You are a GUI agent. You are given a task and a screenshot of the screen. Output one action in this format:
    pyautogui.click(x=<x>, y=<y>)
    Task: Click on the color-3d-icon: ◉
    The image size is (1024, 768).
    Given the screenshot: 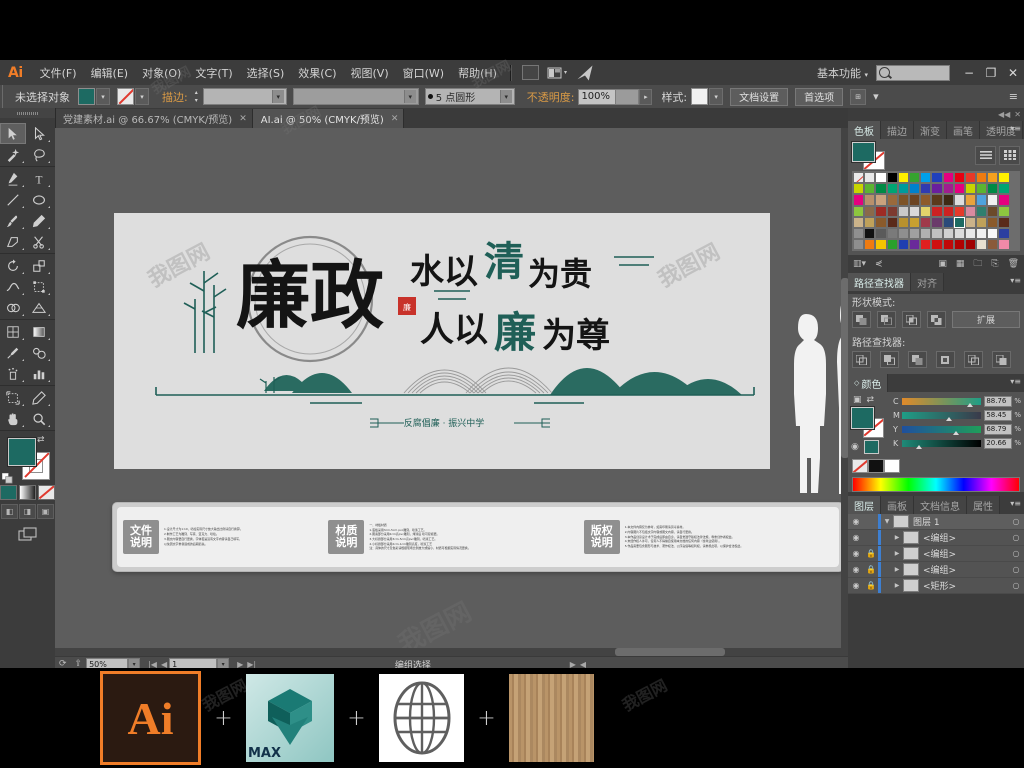 What is the action you would take?
    pyautogui.click(x=855, y=447)
    